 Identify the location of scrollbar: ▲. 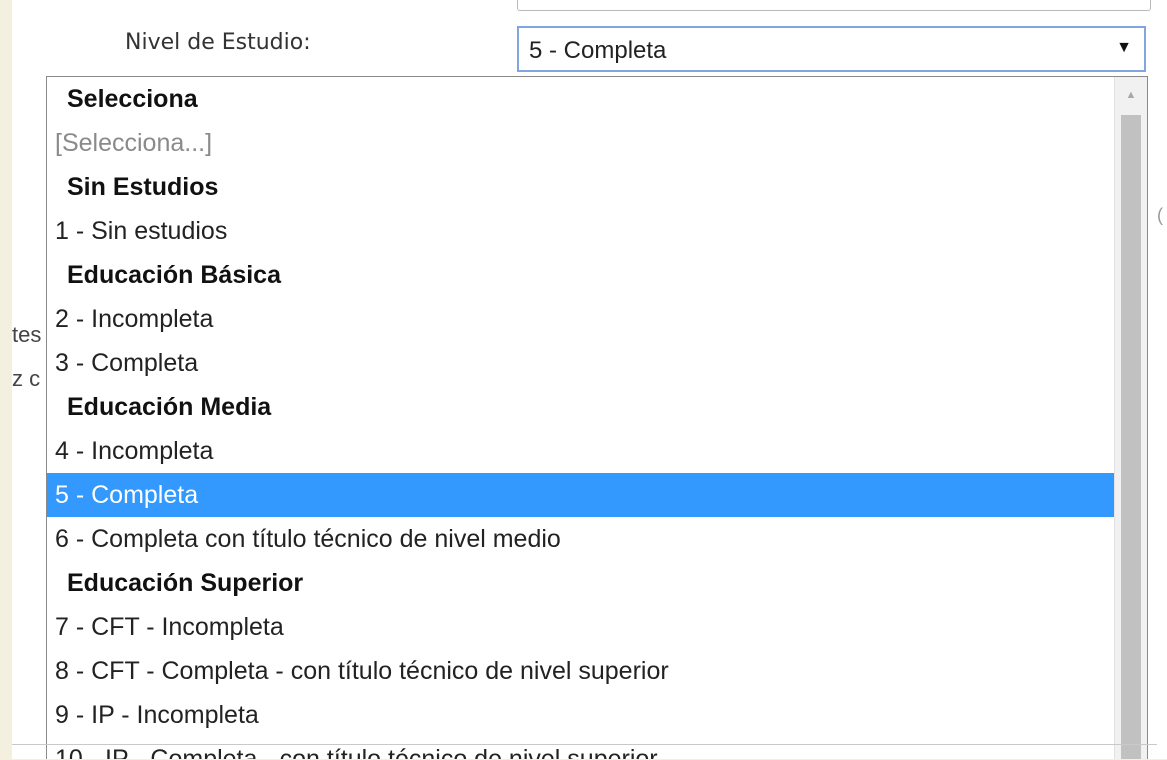
(1130, 418).